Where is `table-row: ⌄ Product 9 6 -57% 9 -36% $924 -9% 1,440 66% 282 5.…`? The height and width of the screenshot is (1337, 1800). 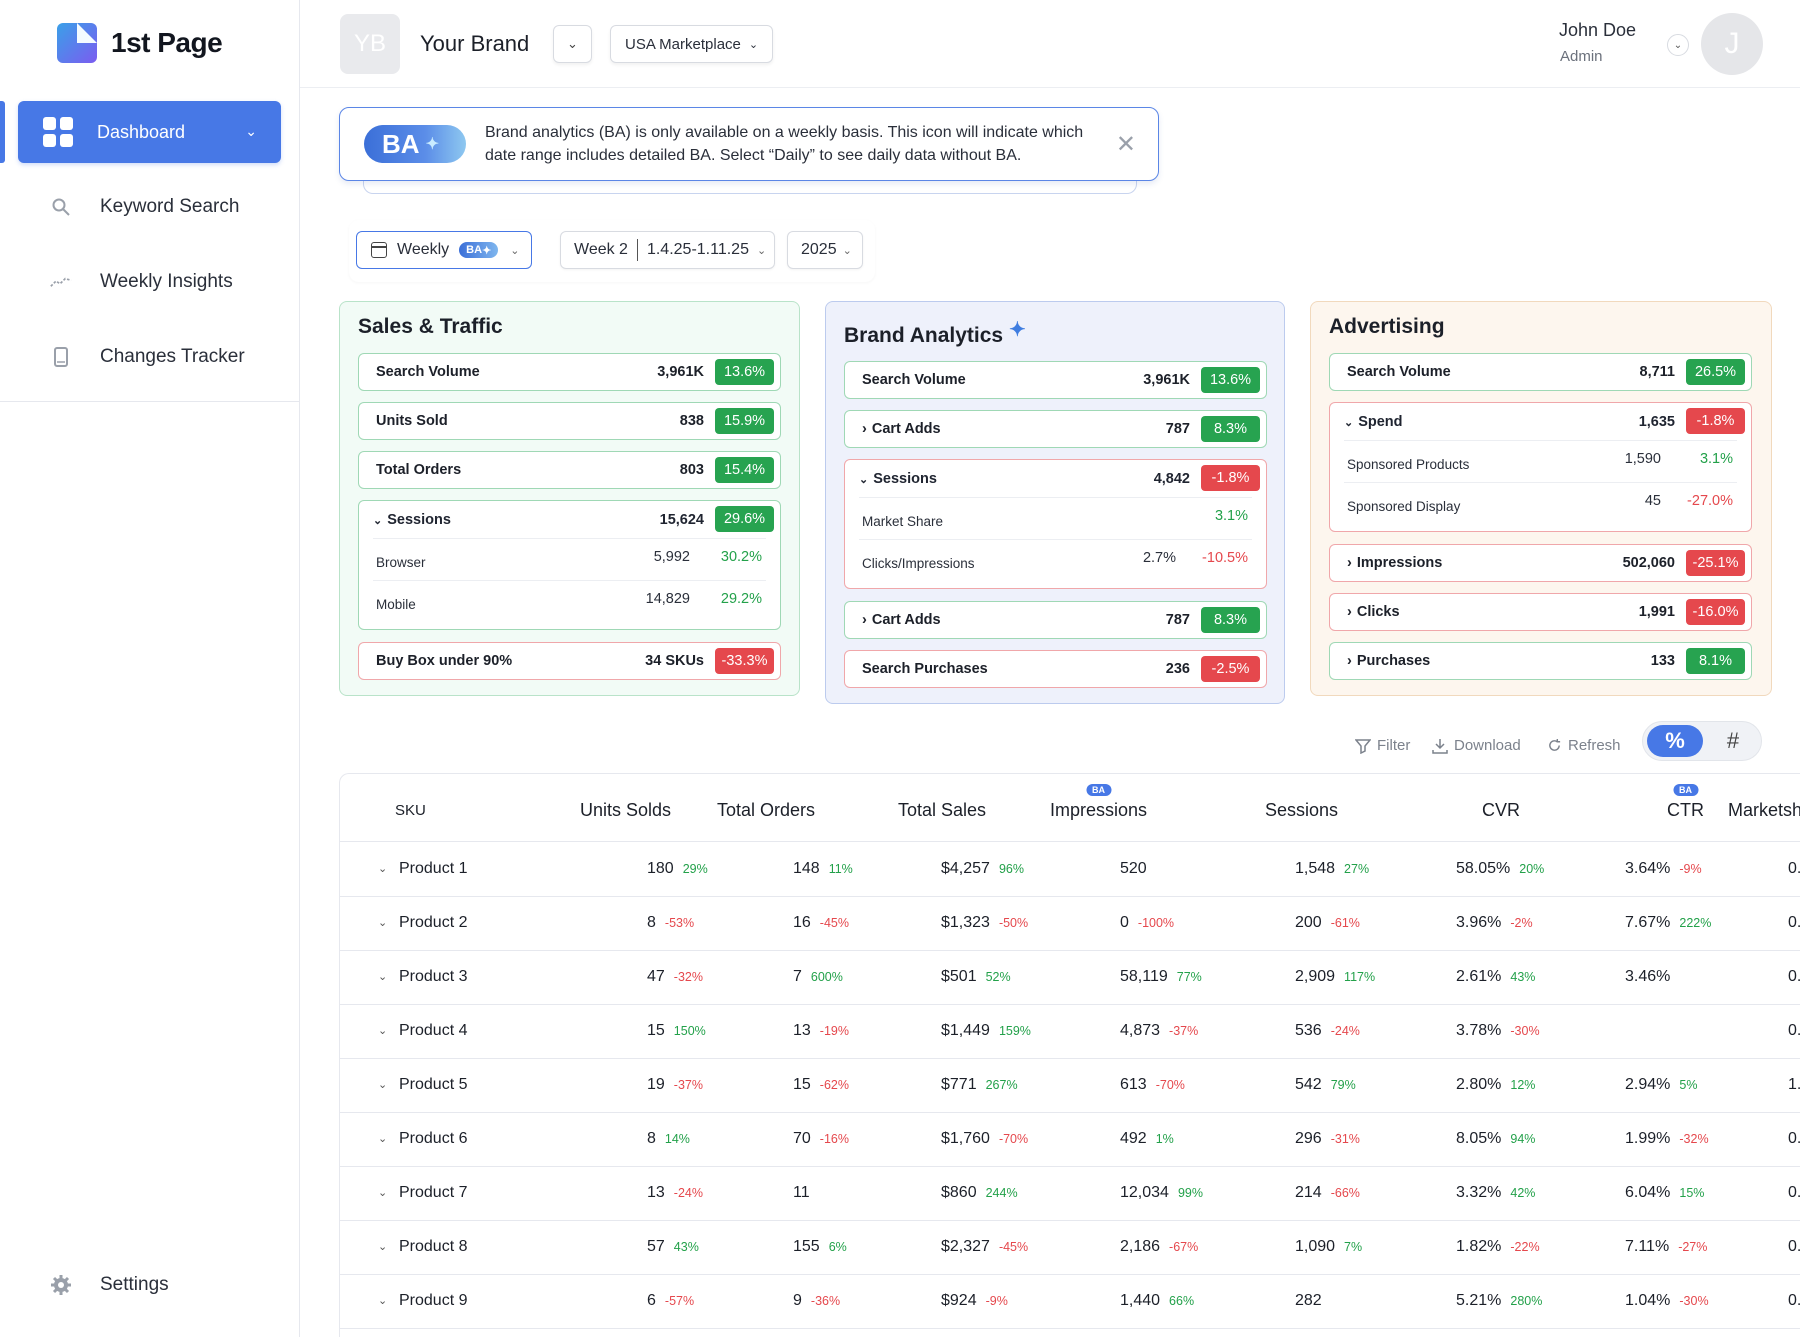
table-row: ⌄ Product 9 6 -57% 9 -36% $924 -9% 1,440 66% 282 5.… is located at coordinates (1070, 1302).